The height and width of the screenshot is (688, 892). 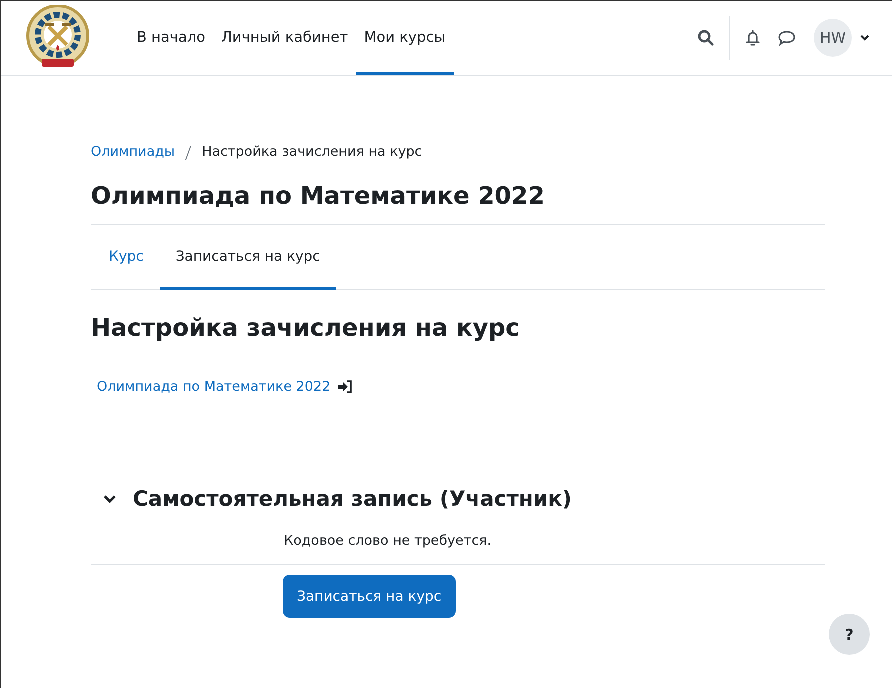 What do you see at coordinates (787, 38) in the screenshot?
I see `chat-bubble-icon` at bounding box center [787, 38].